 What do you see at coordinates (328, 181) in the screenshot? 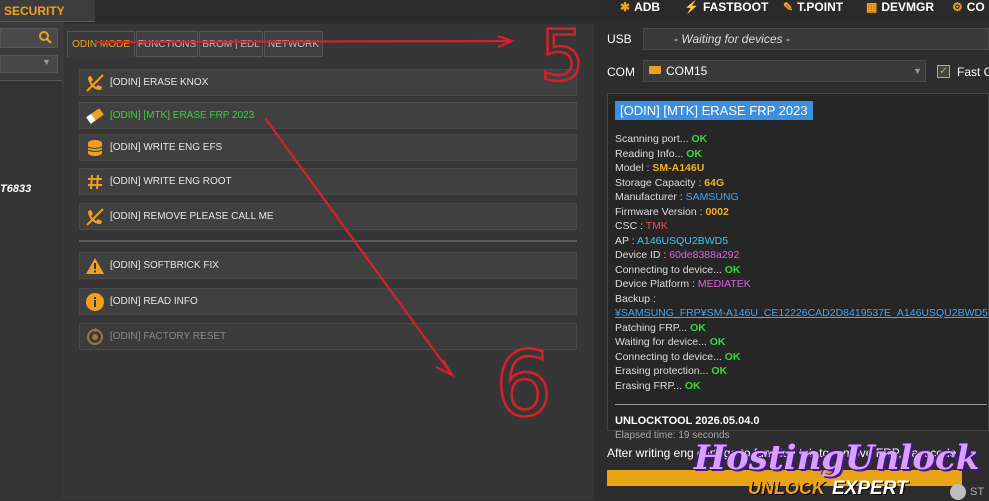
I see `write-eng-root-button: [ODIN] WRITE ENG ROOT` at bounding box center [328, 181].